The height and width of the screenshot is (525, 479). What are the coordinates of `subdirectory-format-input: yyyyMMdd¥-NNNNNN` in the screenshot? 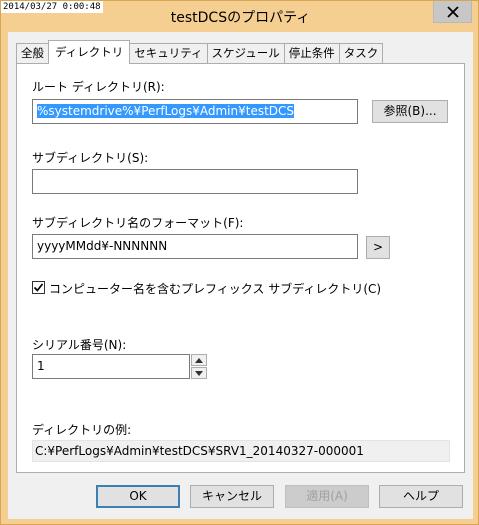 It's located at (195, 246).